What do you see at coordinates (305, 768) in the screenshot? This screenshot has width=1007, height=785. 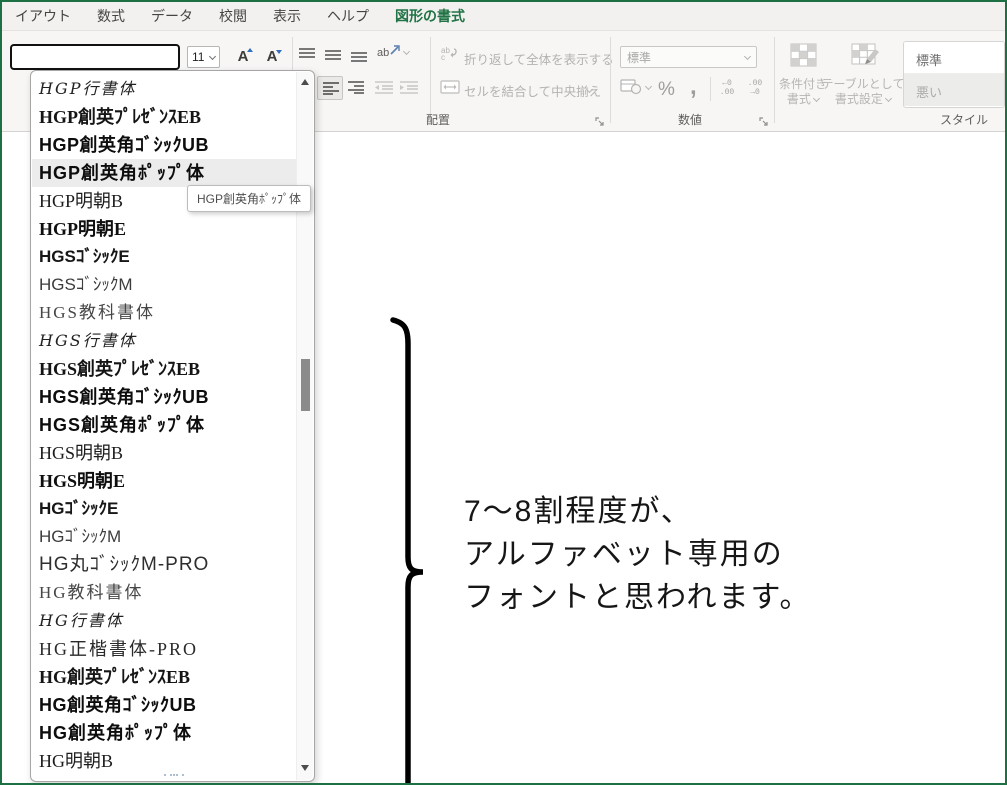 I see `scroll-down-icon` at bounding box center [305, 768].